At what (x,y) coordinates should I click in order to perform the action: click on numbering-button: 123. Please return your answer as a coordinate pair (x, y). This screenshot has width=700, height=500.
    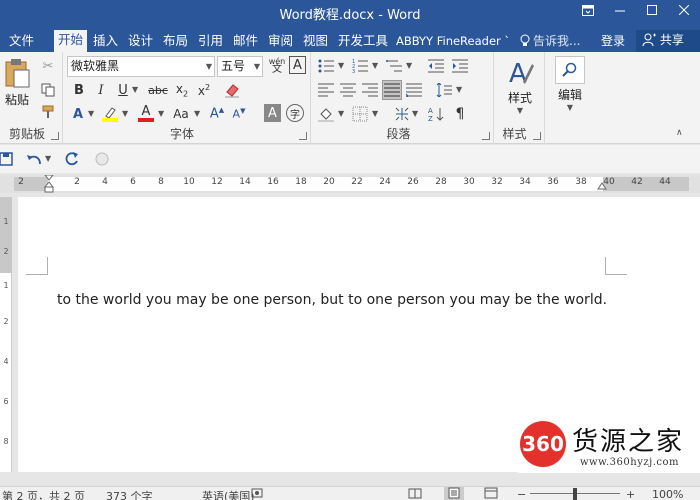
    Looking at the image, I should click on (360, 66).